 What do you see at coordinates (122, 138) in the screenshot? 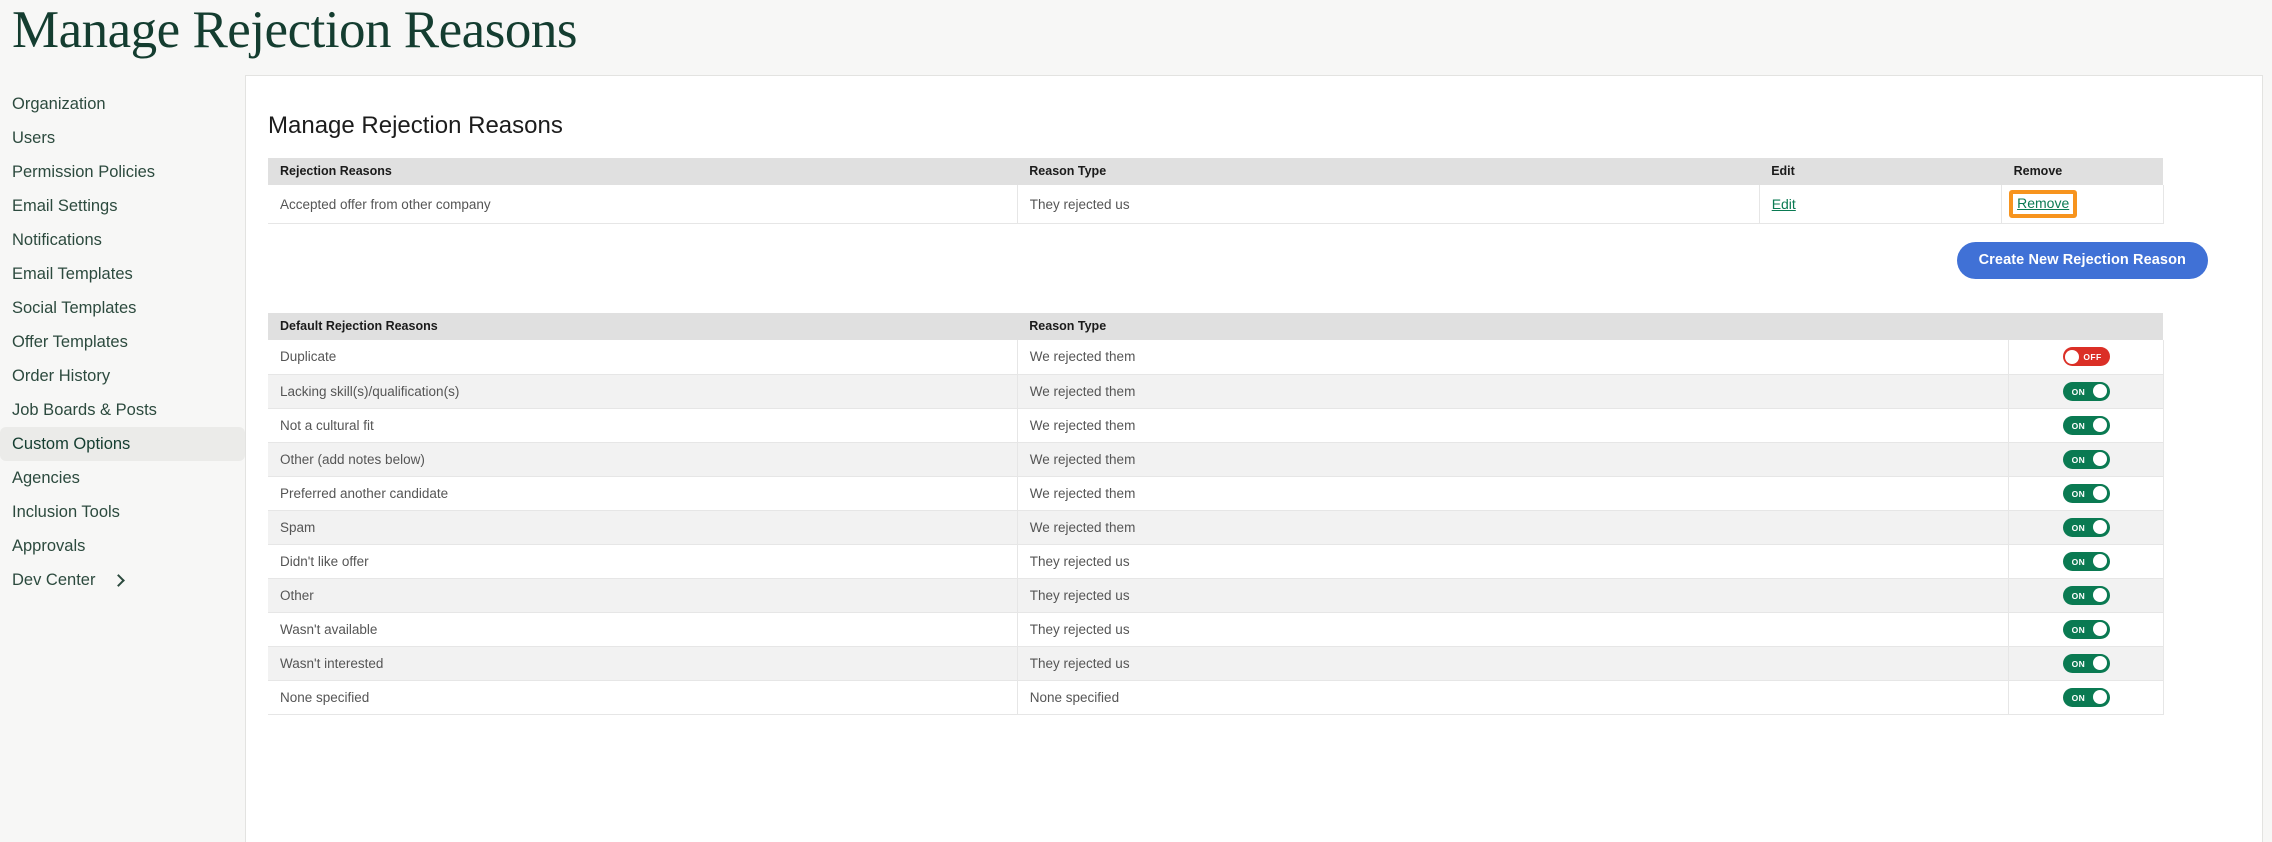
I see `sidebar-item-users: Users` at bounding box center [122, 138].